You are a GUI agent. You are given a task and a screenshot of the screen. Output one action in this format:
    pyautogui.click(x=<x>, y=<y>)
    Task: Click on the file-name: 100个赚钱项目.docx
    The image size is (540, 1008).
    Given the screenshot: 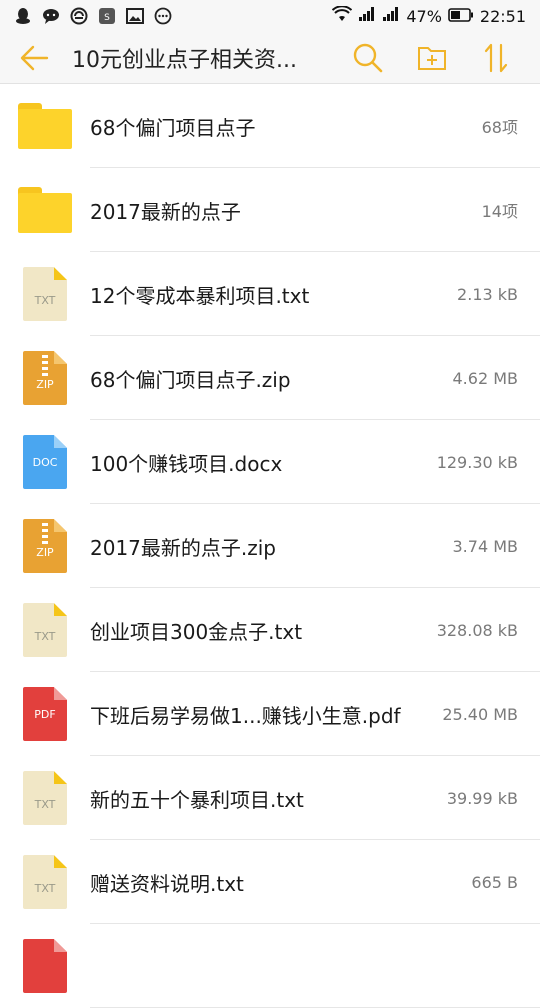 What is the action you would take?
    pyautogui.click(x=186, y=463)
    